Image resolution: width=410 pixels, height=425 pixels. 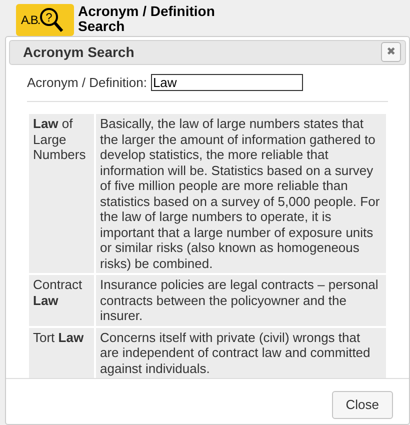 I want to click on dialog-title: Acronym Search, so click(x=78, y=52).